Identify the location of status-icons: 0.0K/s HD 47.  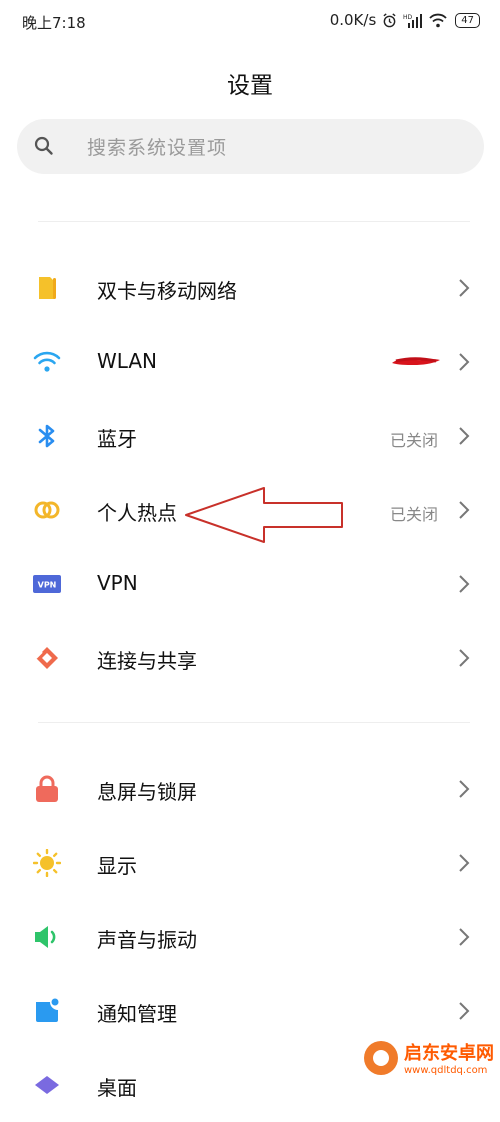
(405, 20).